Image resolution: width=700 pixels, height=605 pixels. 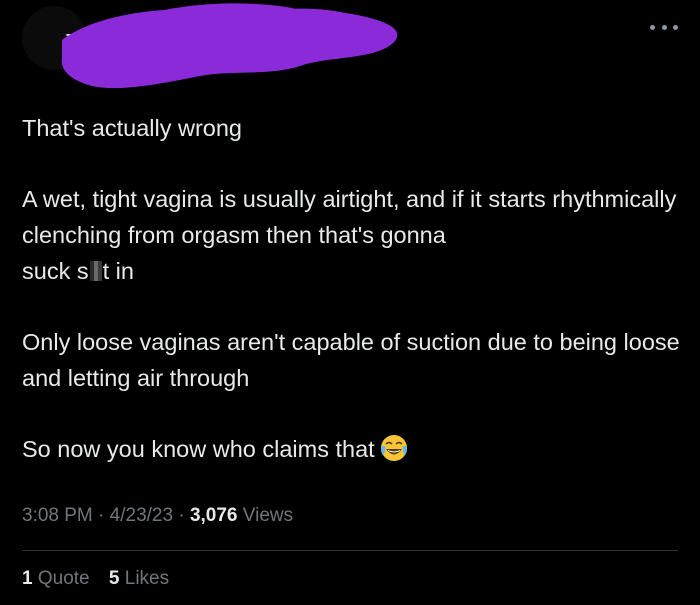 I want to click on likes-count: 5, so click(x=114, y=578).